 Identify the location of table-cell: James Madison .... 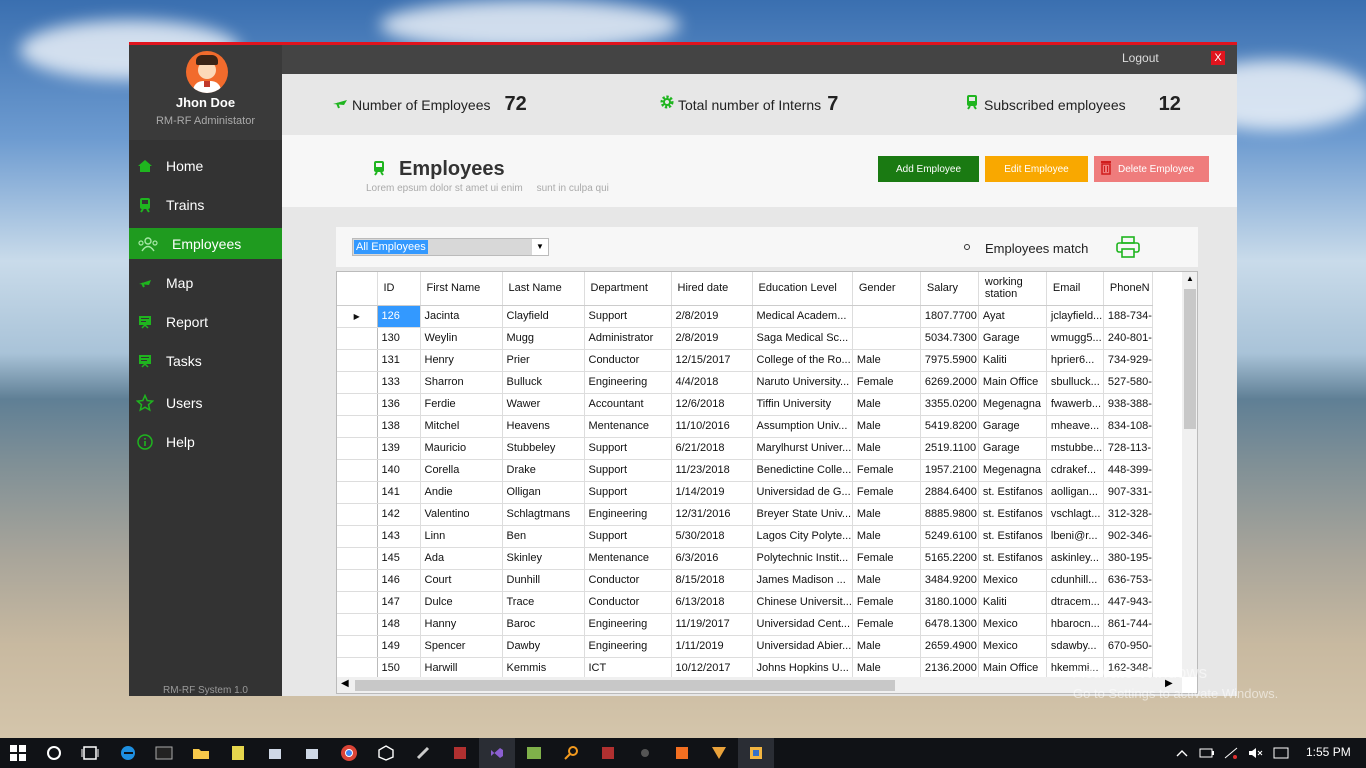
(802, 580).